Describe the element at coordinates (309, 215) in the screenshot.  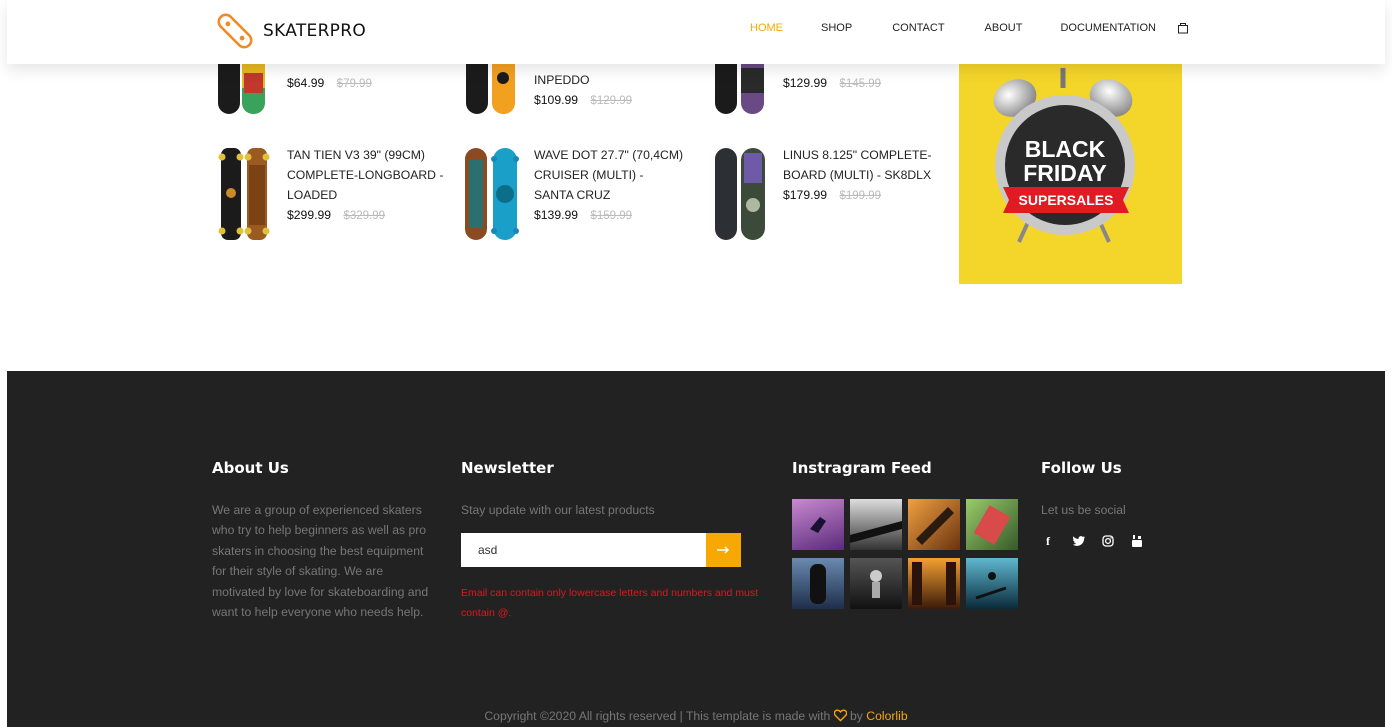
I see `product-price: $299.99` at that location.